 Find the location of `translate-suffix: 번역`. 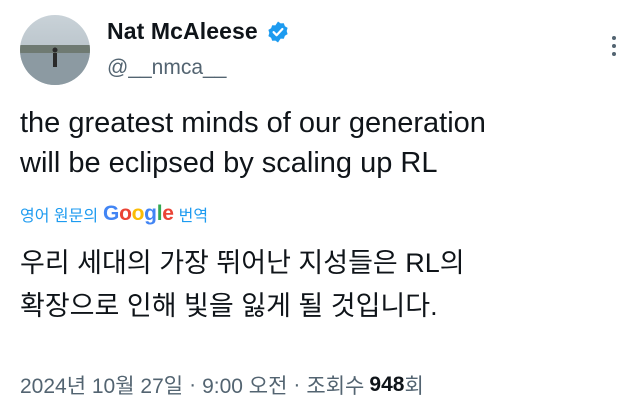

translate-suffix: 번역 is located at coordinates (193, 216).